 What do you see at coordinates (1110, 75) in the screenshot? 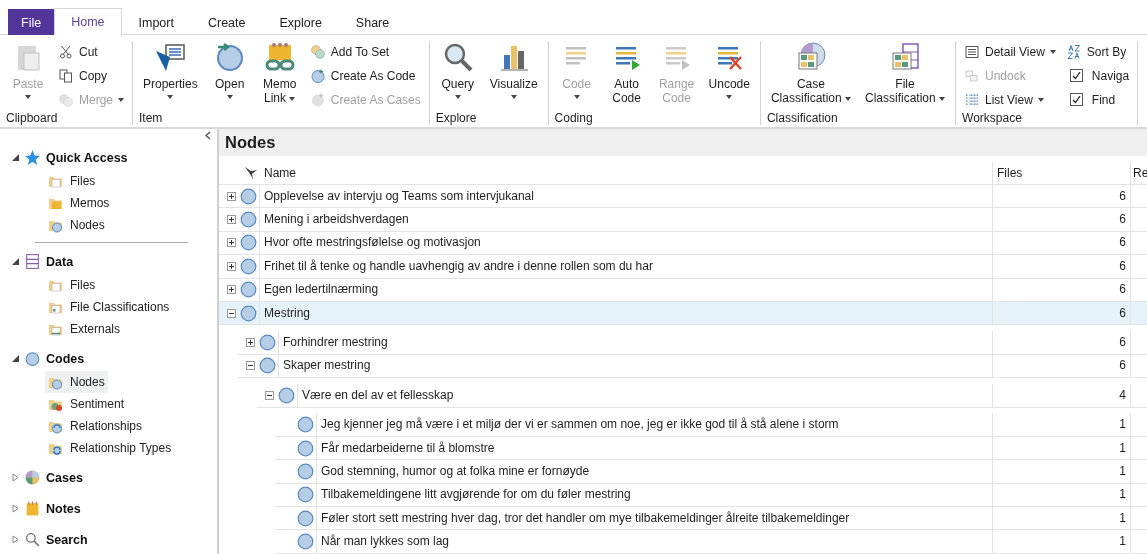
I see `checkbox-label: Naviga` at bounding box center [1110, 75].